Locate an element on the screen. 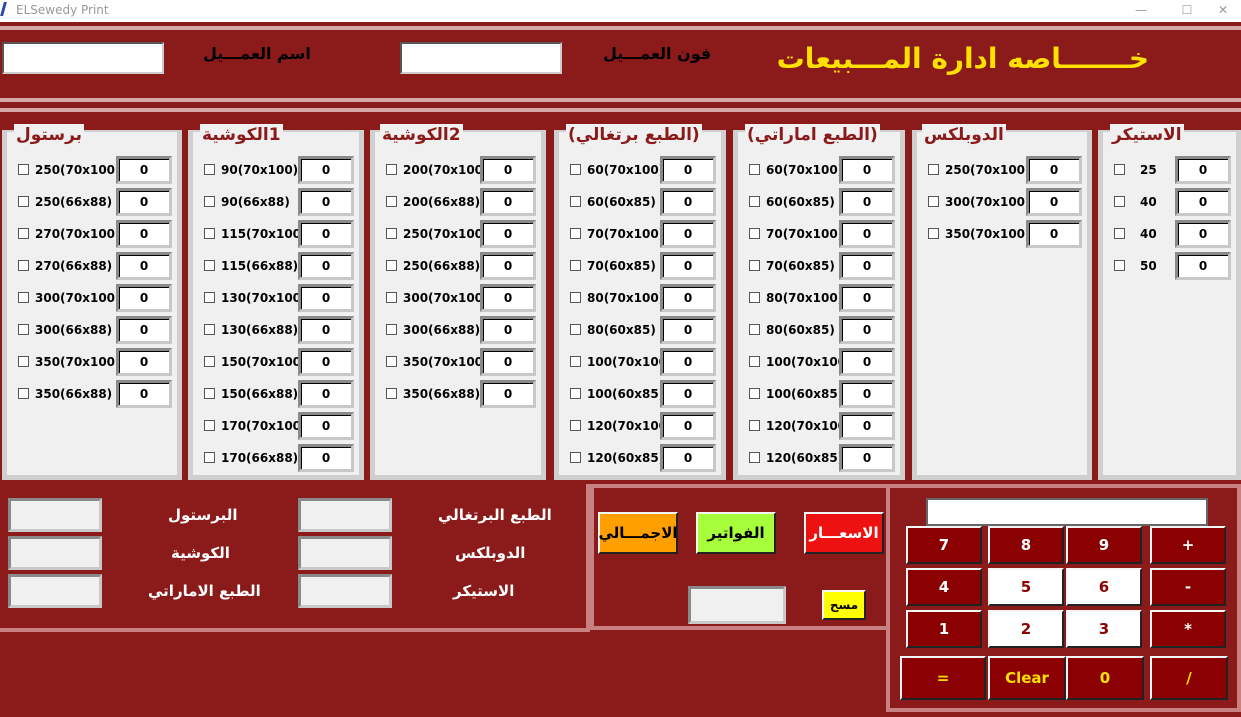 The width and height of the screenshot is (1241, 717). calc-key-14: 0 is located at coordinates (1105, 678).